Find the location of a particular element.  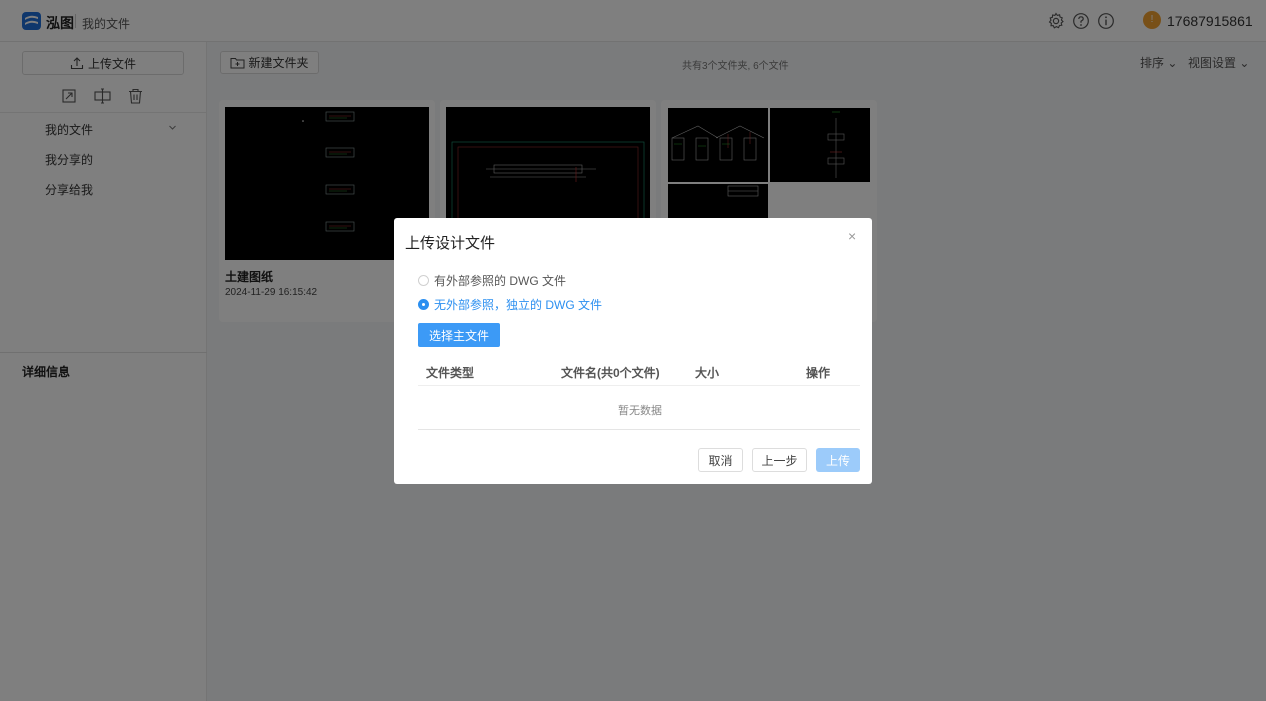

upload-button: 上传 is located at coordinates (838, 460).